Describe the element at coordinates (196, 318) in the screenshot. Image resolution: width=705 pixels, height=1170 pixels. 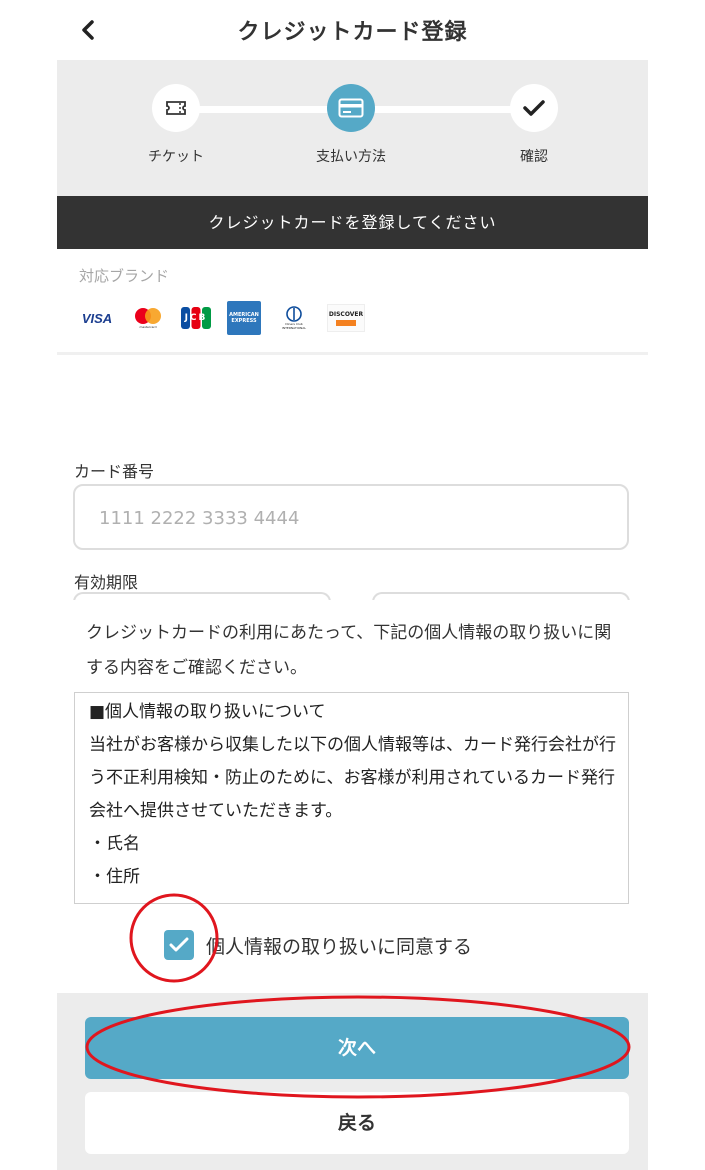
I see `jcb-logo: JCB` at that location.